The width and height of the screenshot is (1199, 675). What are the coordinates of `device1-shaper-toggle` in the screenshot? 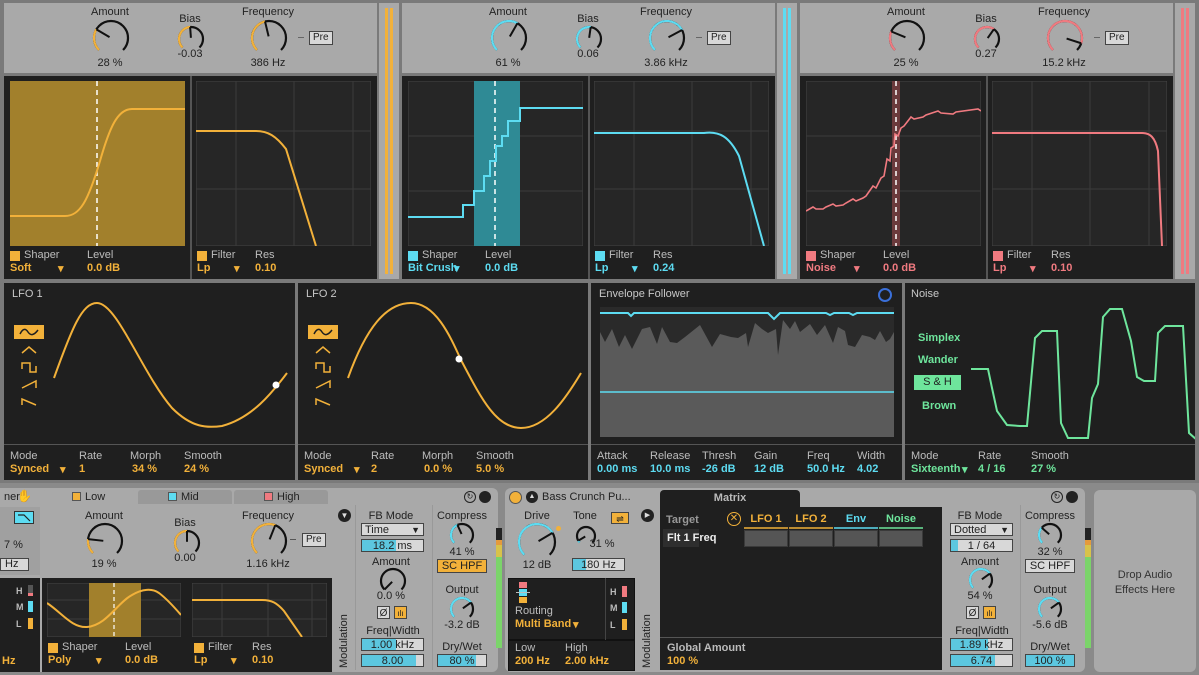 It's located at (53, 648).